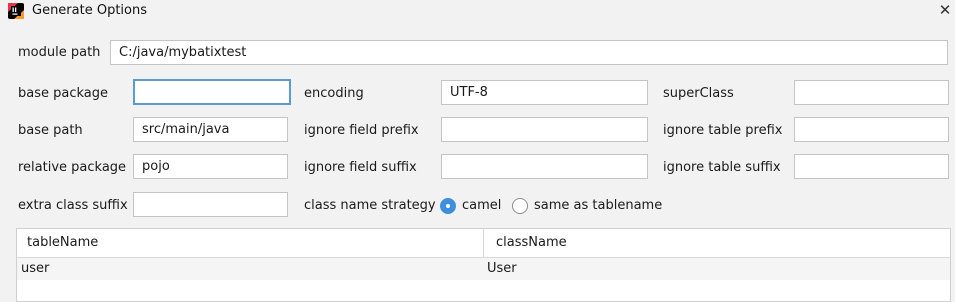  What do you see at coordinates (210, 204) in the screenshot?
I see `extra-class-suffix-input` at bounding box center [210, 204].